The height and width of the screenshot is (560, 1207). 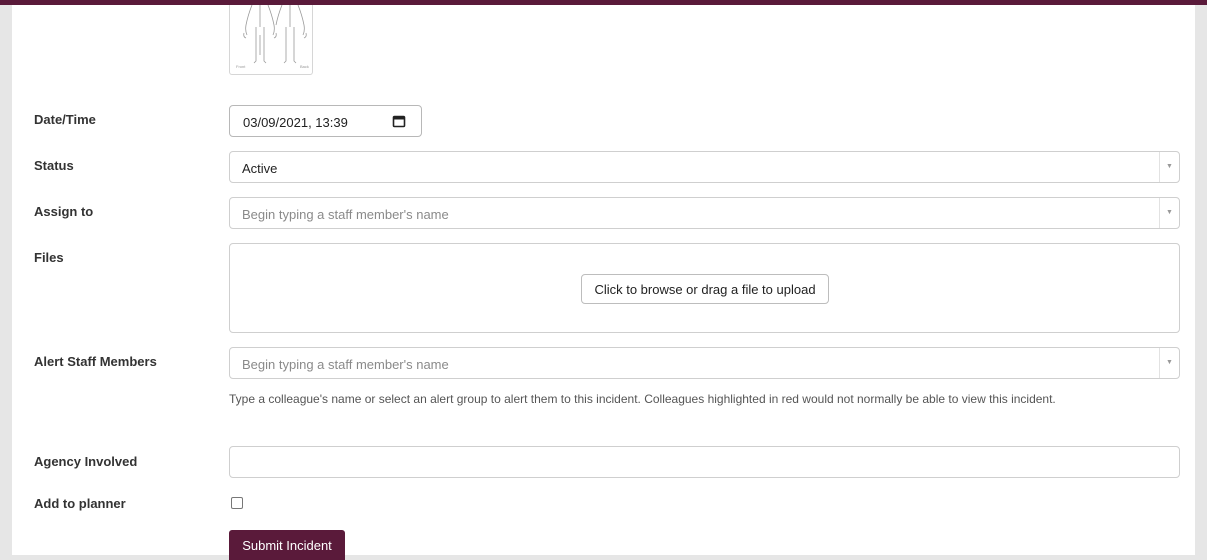 What do you see at coordinates (65, 119) in the screenshot?
I see `datetime-label: Date/Time` at bounding box center [65, 119].